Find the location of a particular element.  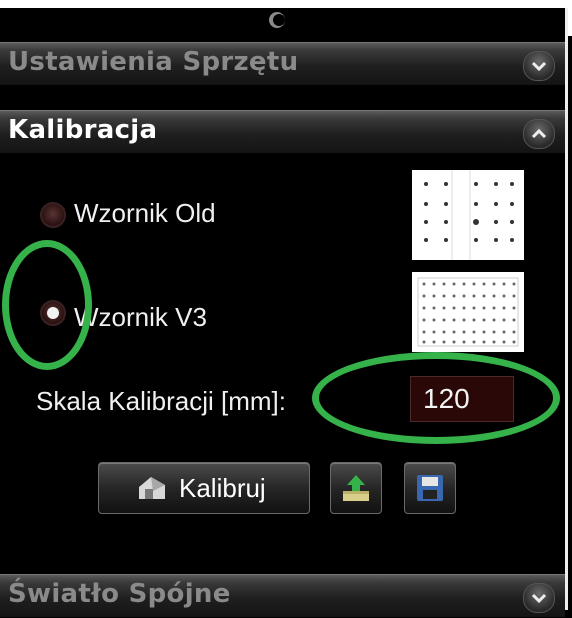

section-title: Światło Spójne is located at coordinates (119, 594).